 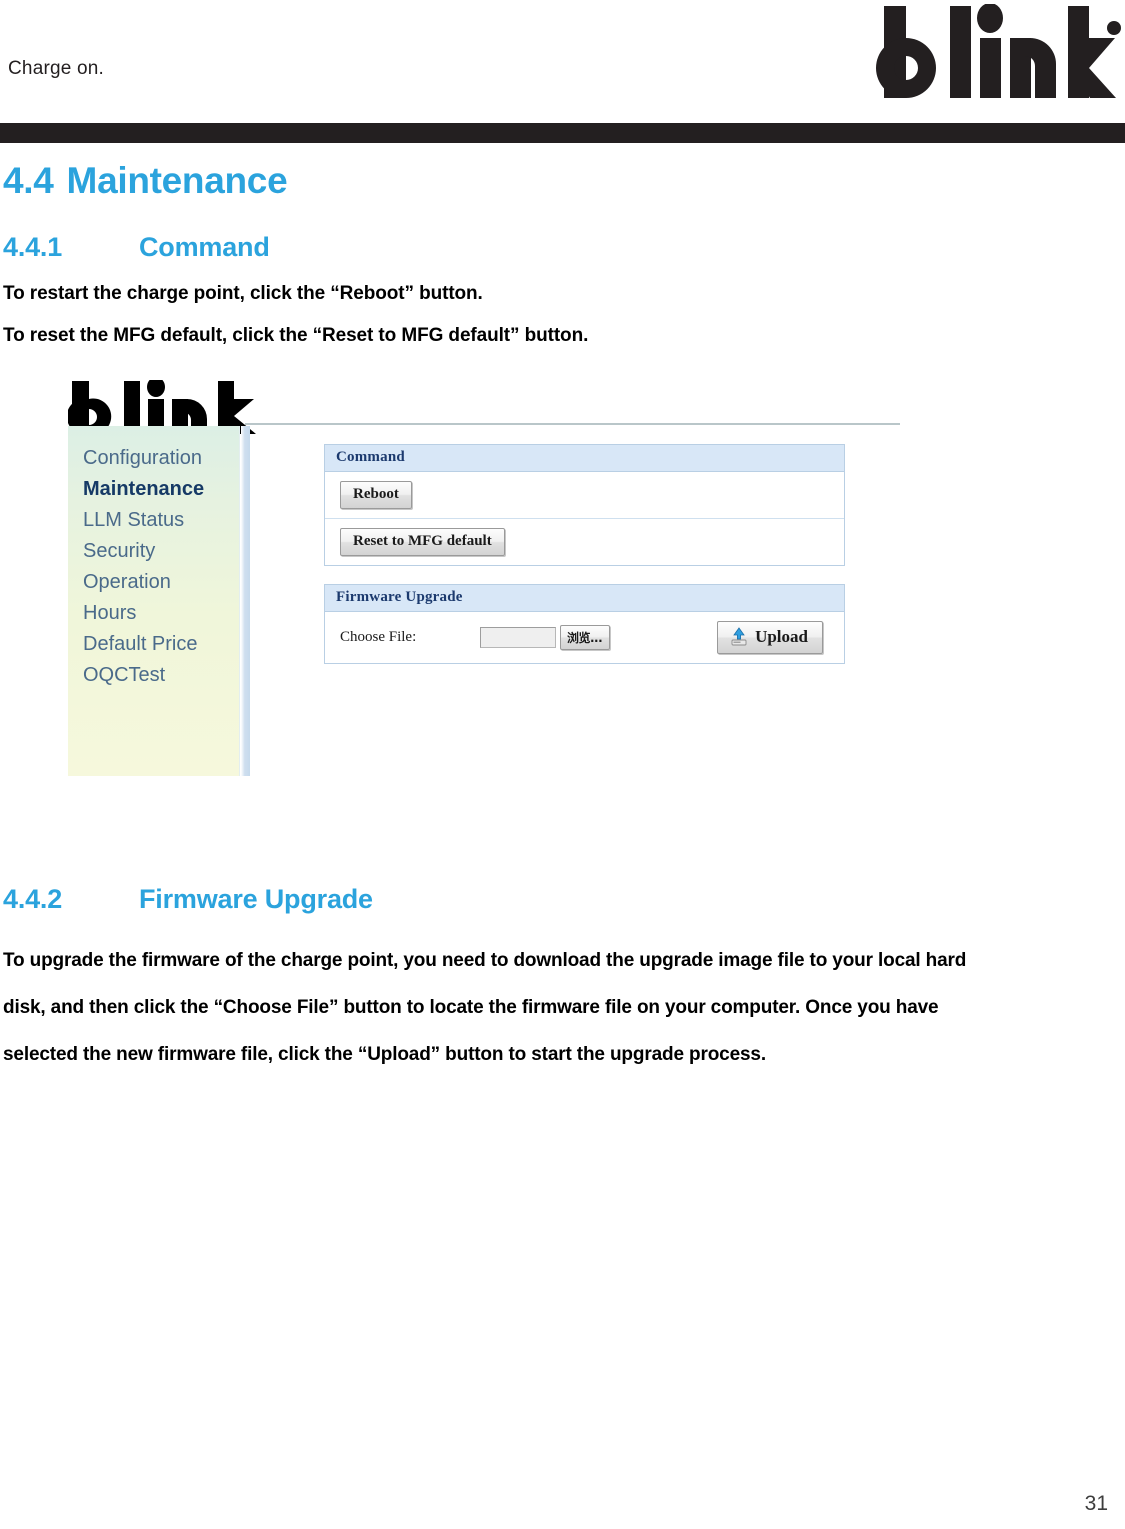 What do you see at coordinates (161, 644) in the screenshot?
I see `sidebar-item-default-price: Default Price` at bounding box center [161, 644].